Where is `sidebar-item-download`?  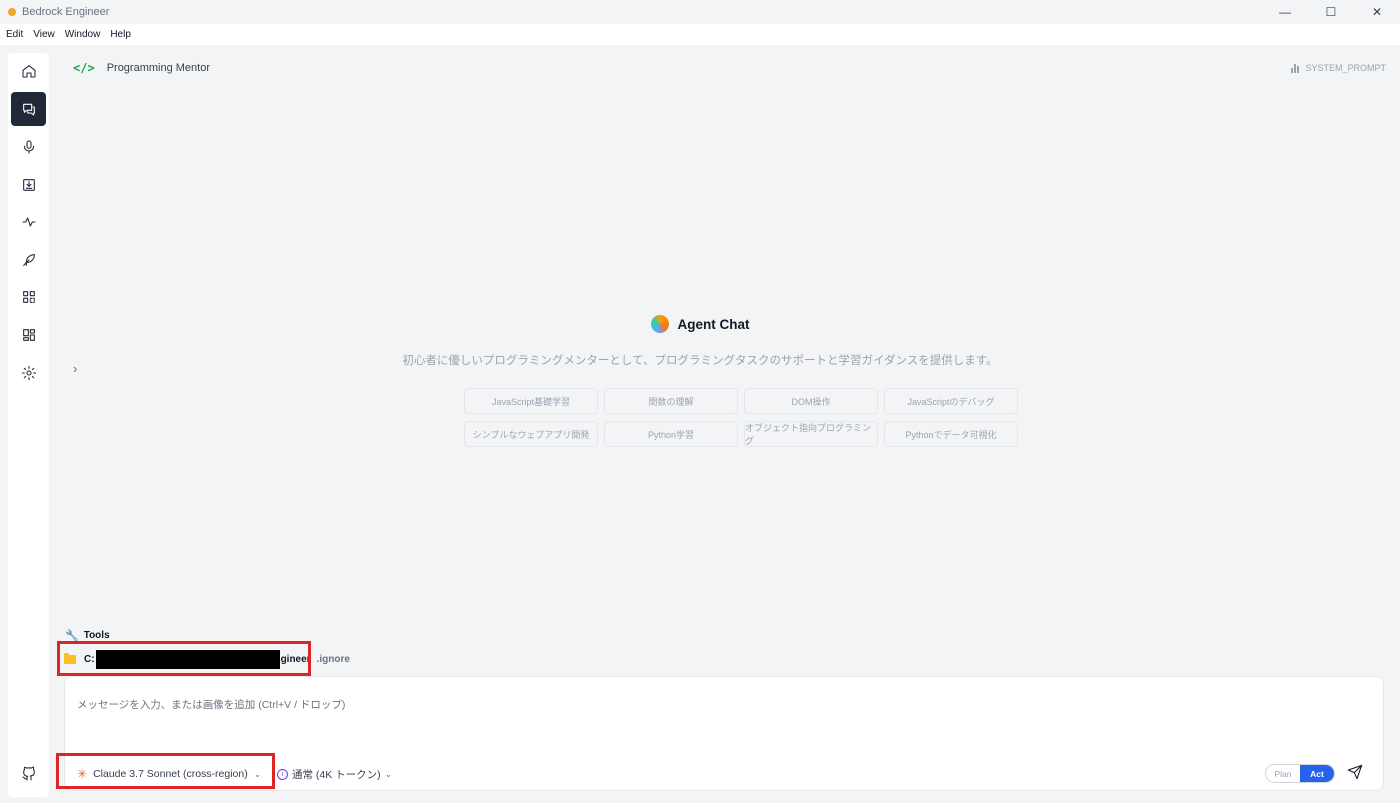
sidebar-item-download is located at coordinates (28, 185).